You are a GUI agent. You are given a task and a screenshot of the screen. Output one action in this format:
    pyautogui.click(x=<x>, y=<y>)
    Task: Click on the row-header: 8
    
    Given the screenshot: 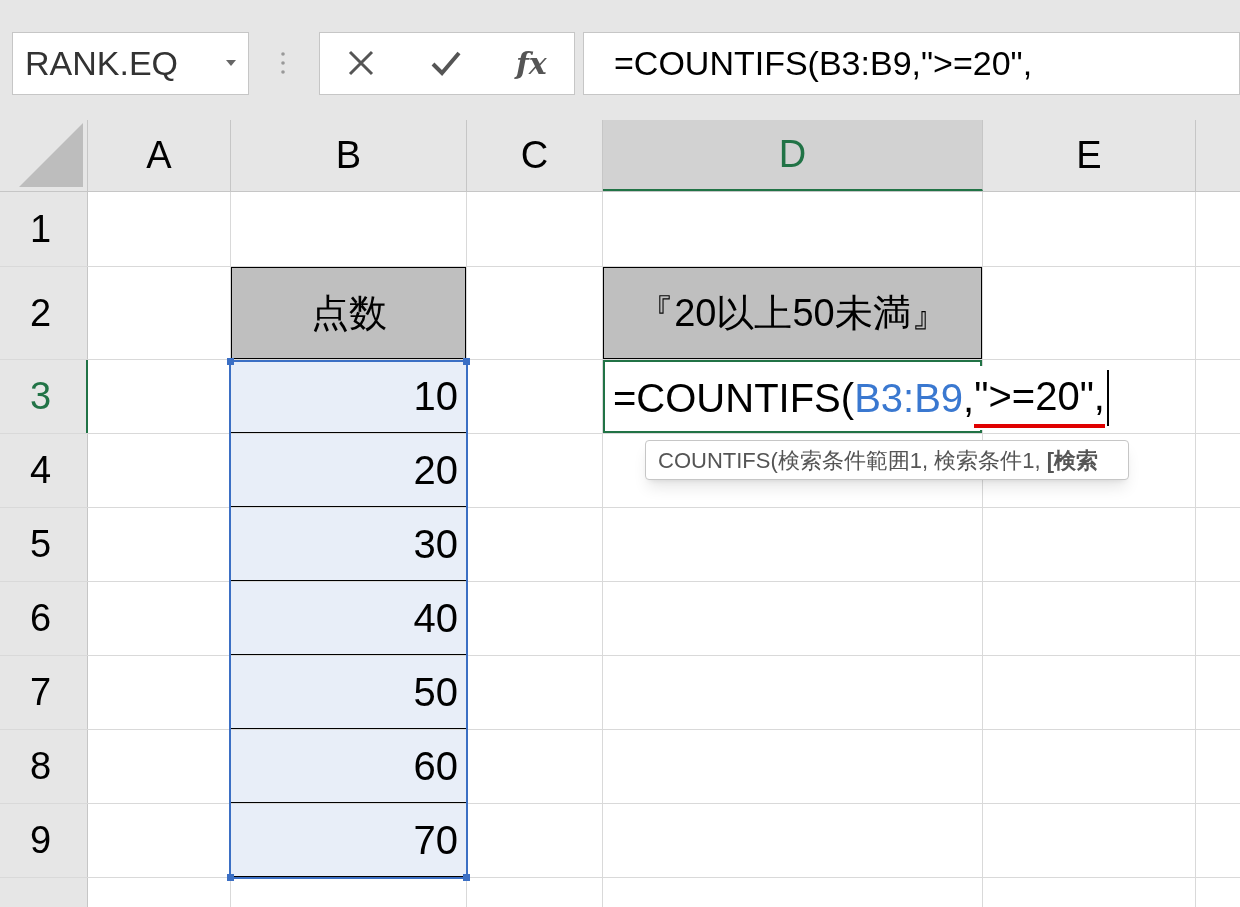 What is the action you would take?
    pyautogui.click(x=44, y=766)
    